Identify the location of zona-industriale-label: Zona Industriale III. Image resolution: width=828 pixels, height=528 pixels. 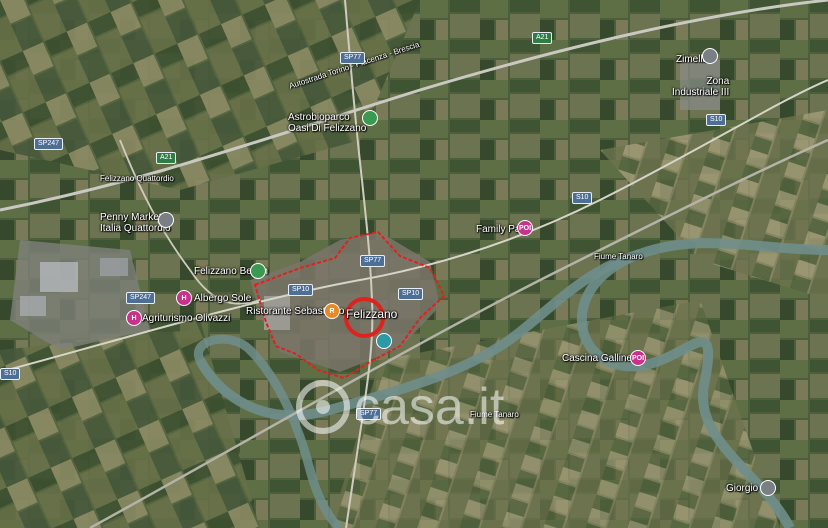
(700, 87).